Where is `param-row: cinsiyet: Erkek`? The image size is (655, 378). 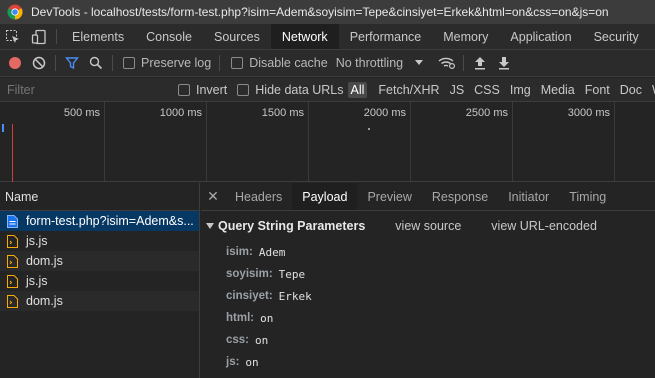 param-row: cinsiyet: Erkek is located at coordinates (428, 296).